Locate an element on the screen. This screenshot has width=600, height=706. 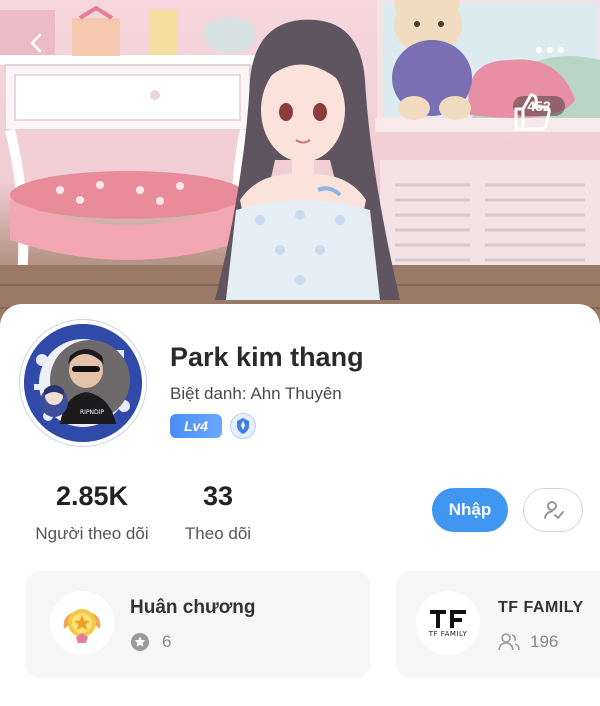
following-count: 33 is located at coordinates (218, 496).